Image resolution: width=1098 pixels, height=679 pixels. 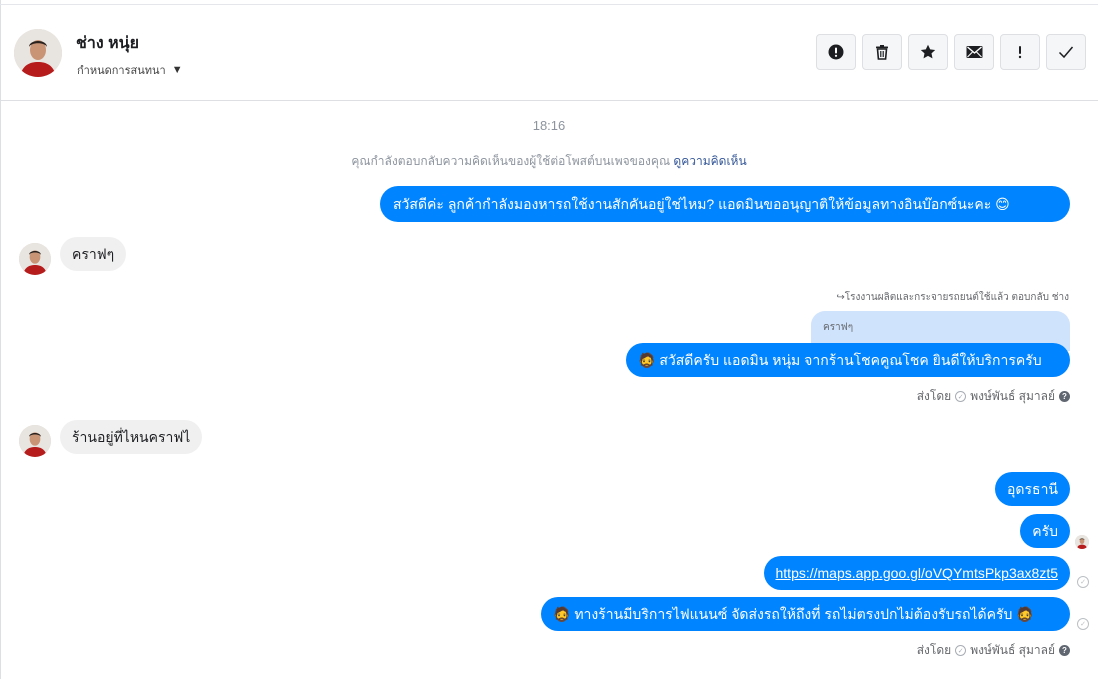 I want to click on checkmark-icon, so click(x=1066, y=52).